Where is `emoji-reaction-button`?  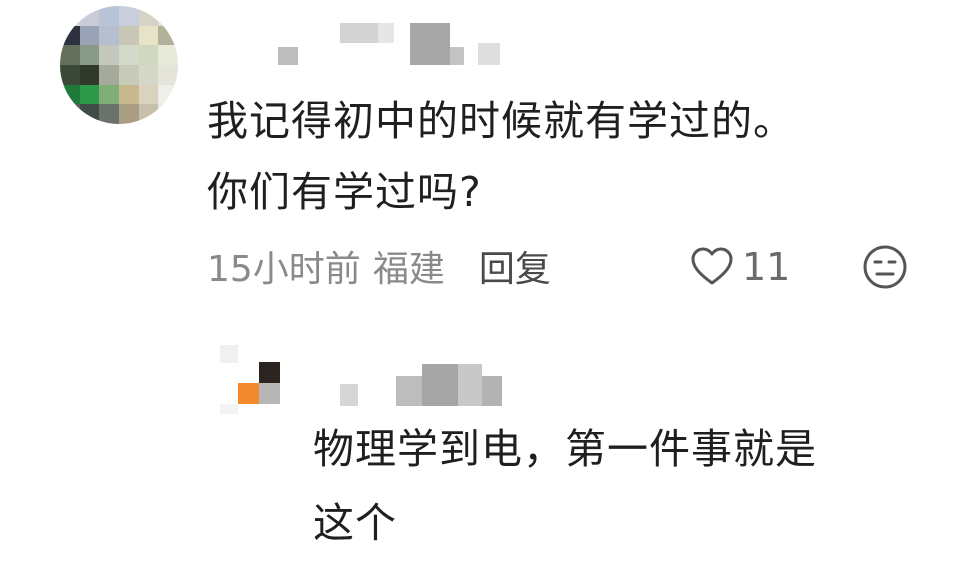
emoji-reaction-button is located at coordinates (885, 267).